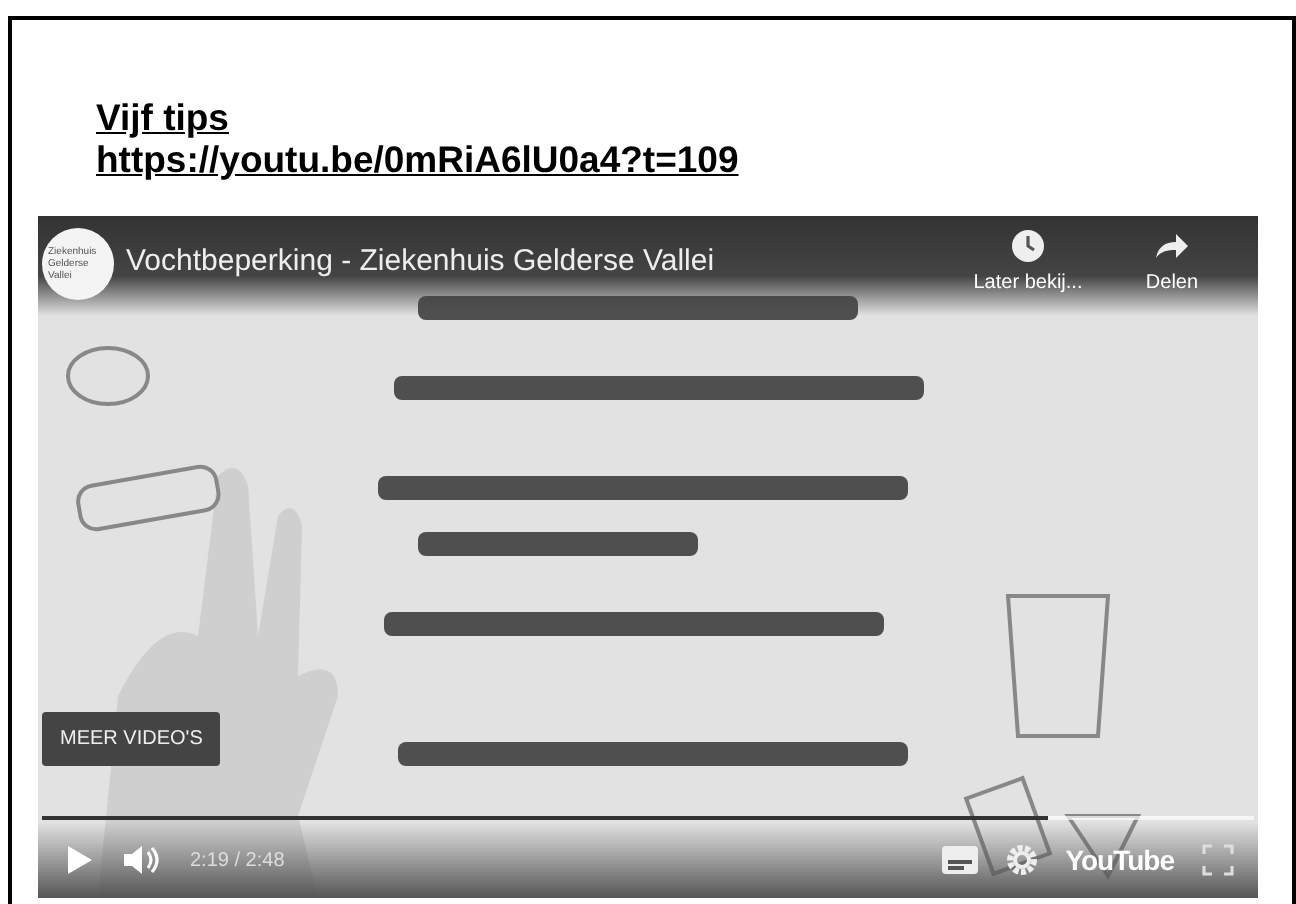  What do you see at coordinates (80, 860) in the screenshot?
I see `play-icon` at bounding box center [80, 860].